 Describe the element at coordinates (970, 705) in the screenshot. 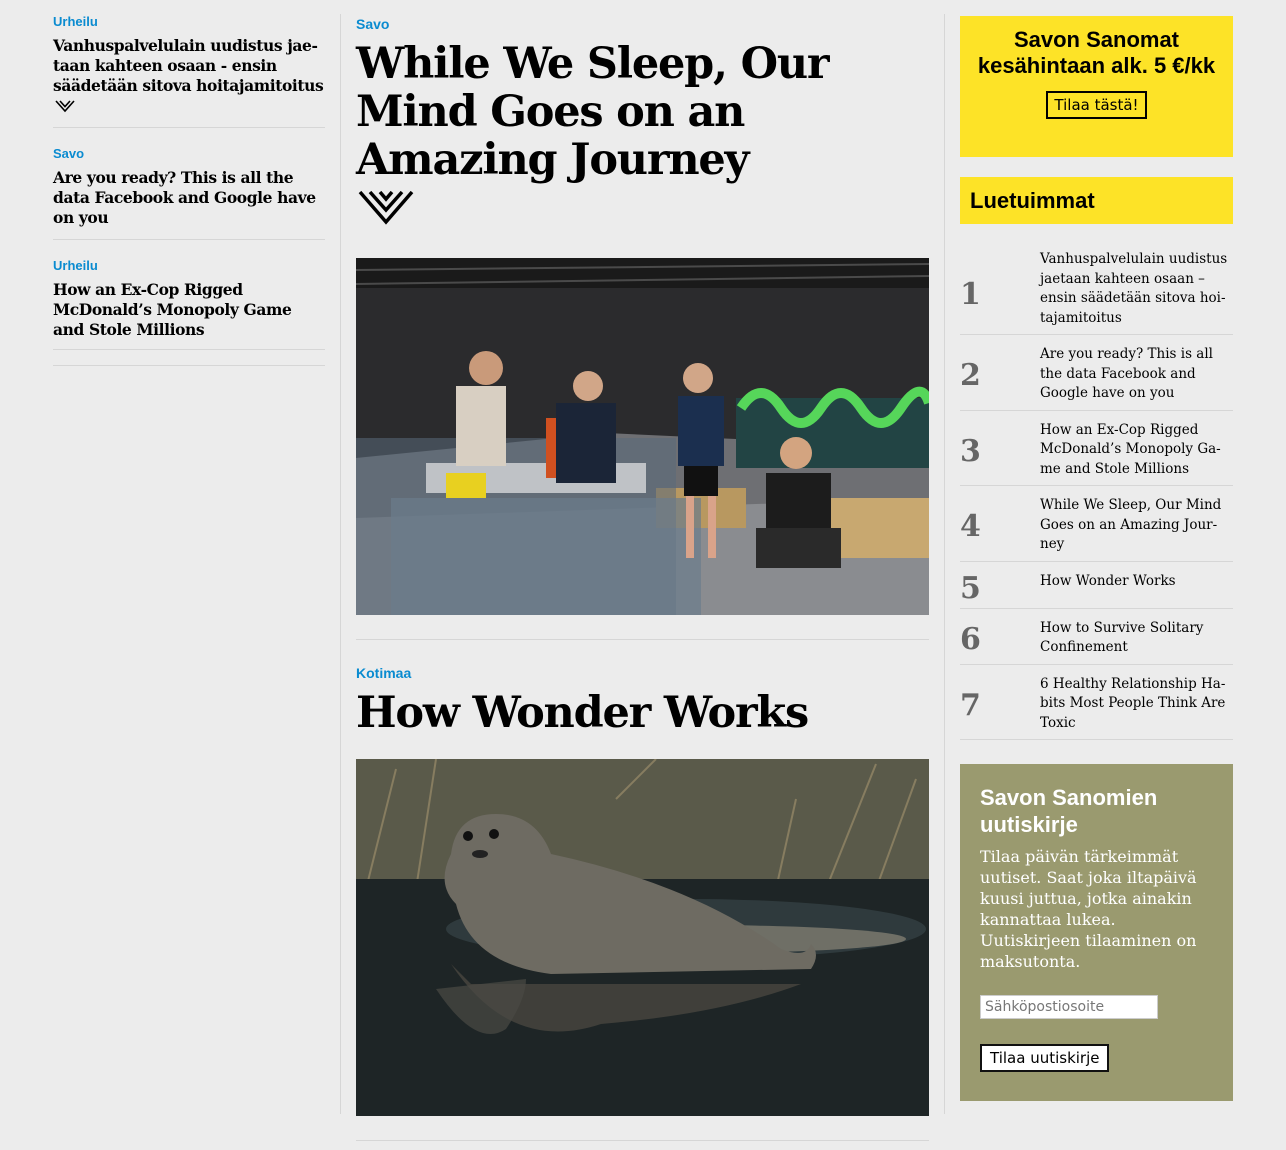

I see `rank-number: 7` at that location.